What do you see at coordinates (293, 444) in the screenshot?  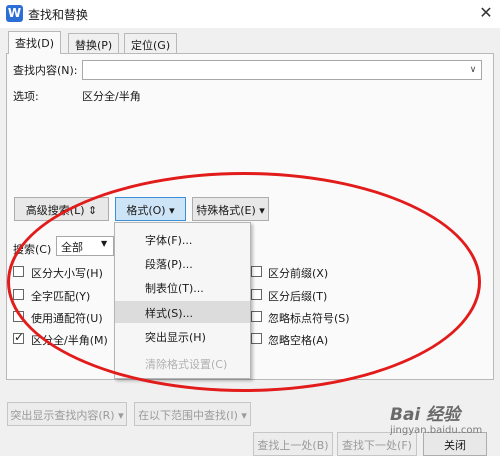 I see `find-previous-button: 查找上一处(B)` at bounding box center [293, 444].